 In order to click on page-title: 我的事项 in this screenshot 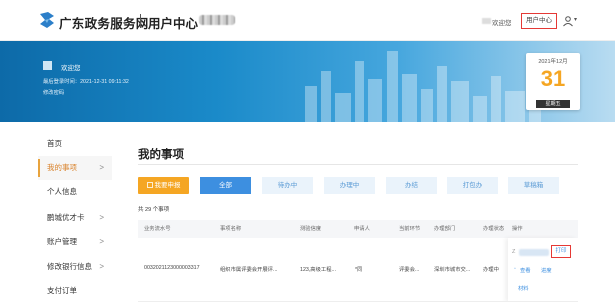, I will do `click(161, 155)`.